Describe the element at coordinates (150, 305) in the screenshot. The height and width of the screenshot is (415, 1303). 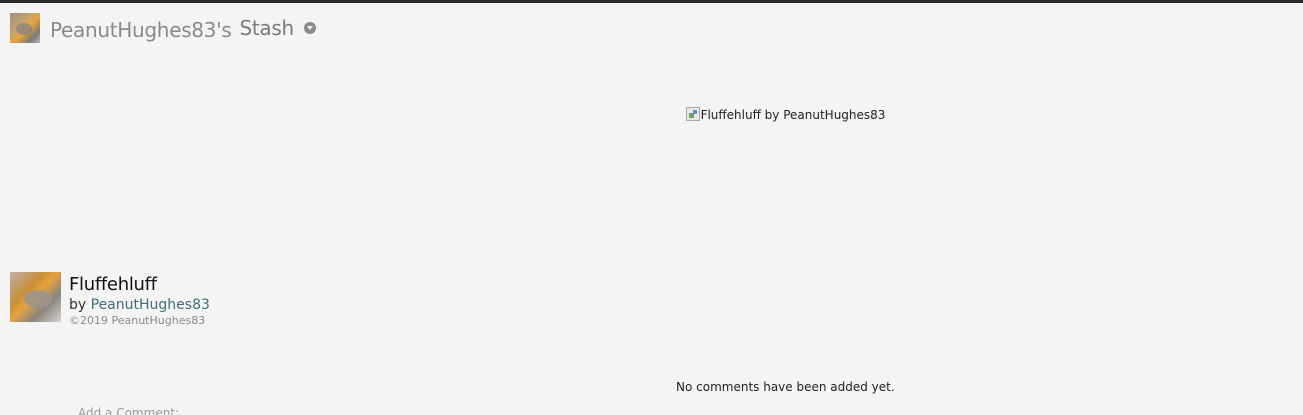
I see `author-link: PeanutHughes83` at that location.